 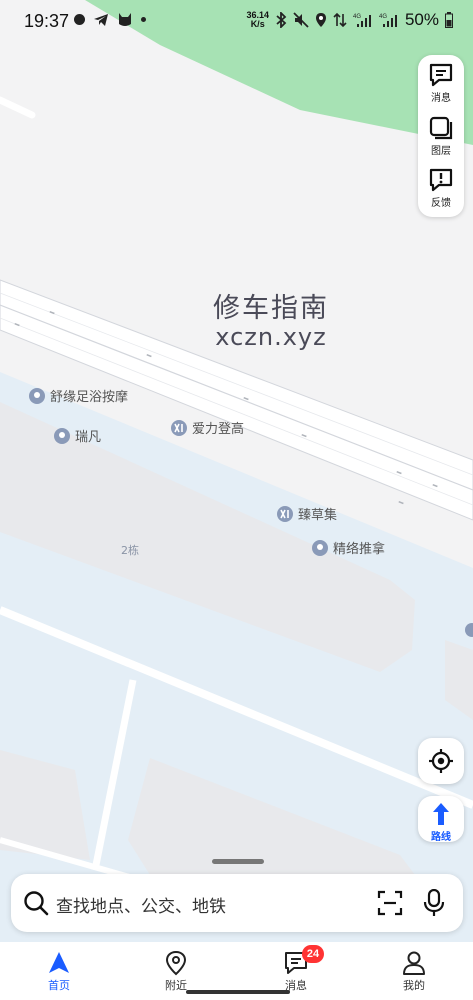 What do you see at coordinates (110, 19) in the screenshot?
I see `notification-icons` at bounding box center [110, 19].